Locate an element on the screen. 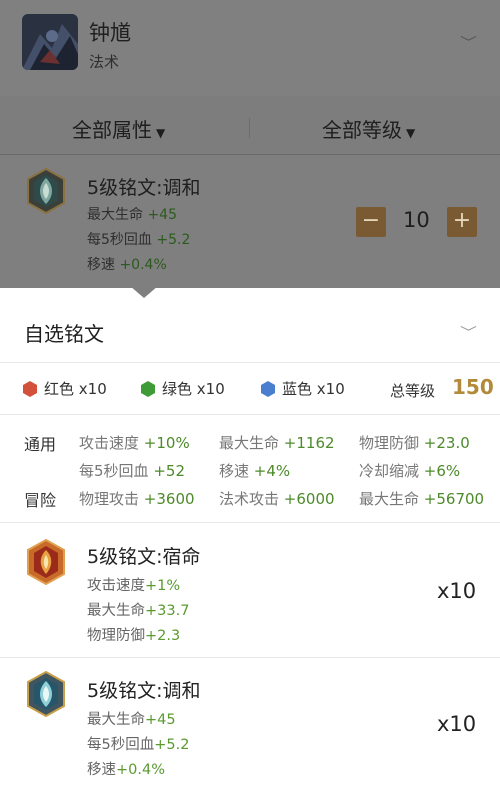 The image size is (500, 789). hero-avatar is located at coordinates (50, 42).